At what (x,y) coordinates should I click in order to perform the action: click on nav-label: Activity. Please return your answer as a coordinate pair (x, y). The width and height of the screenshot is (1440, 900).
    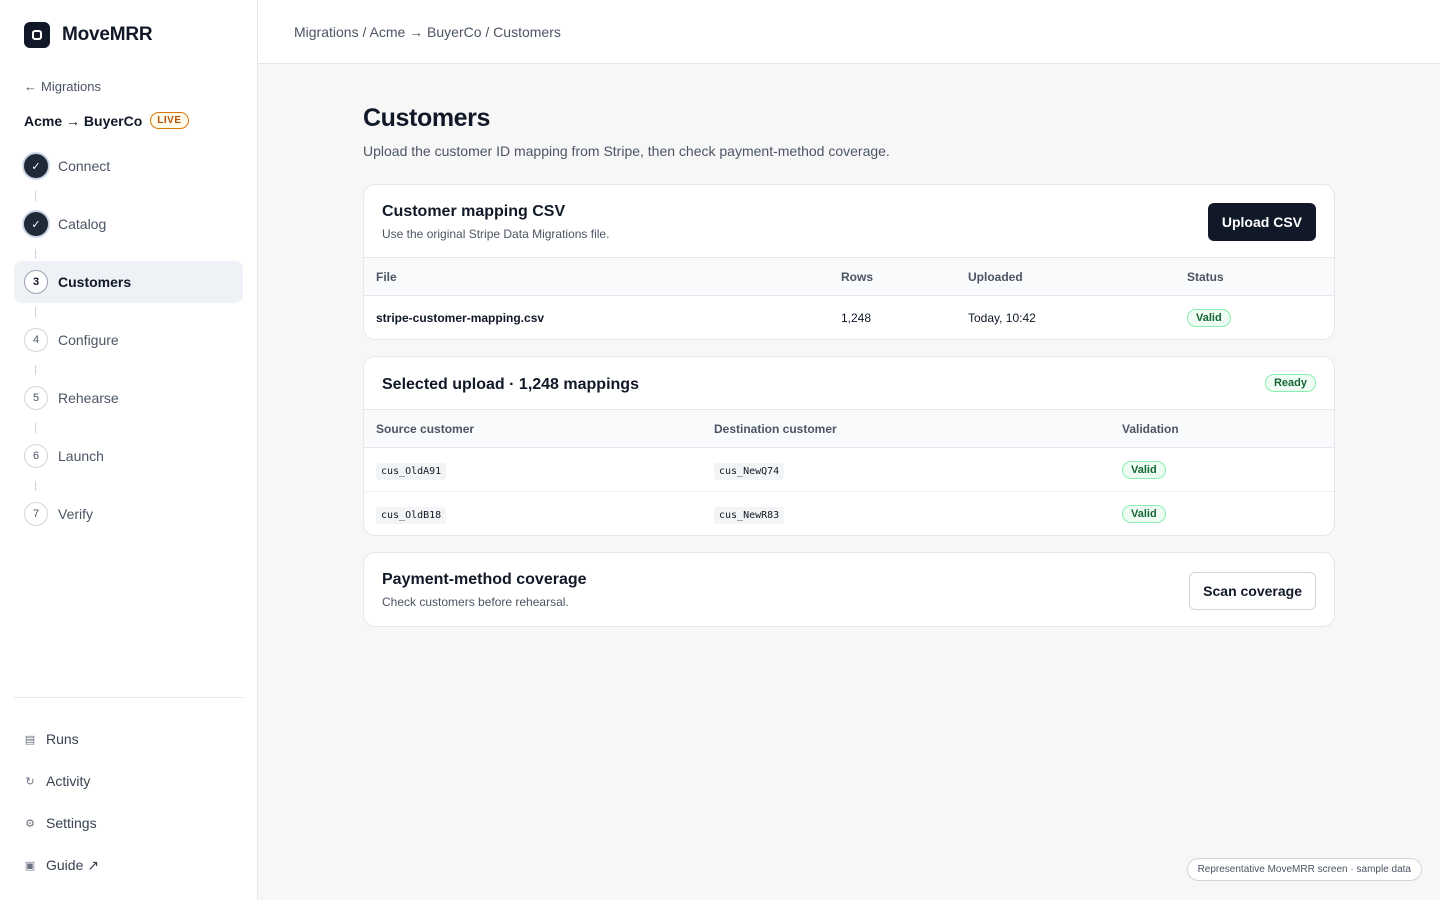
    Looking at the image, I should click on (68, 781).